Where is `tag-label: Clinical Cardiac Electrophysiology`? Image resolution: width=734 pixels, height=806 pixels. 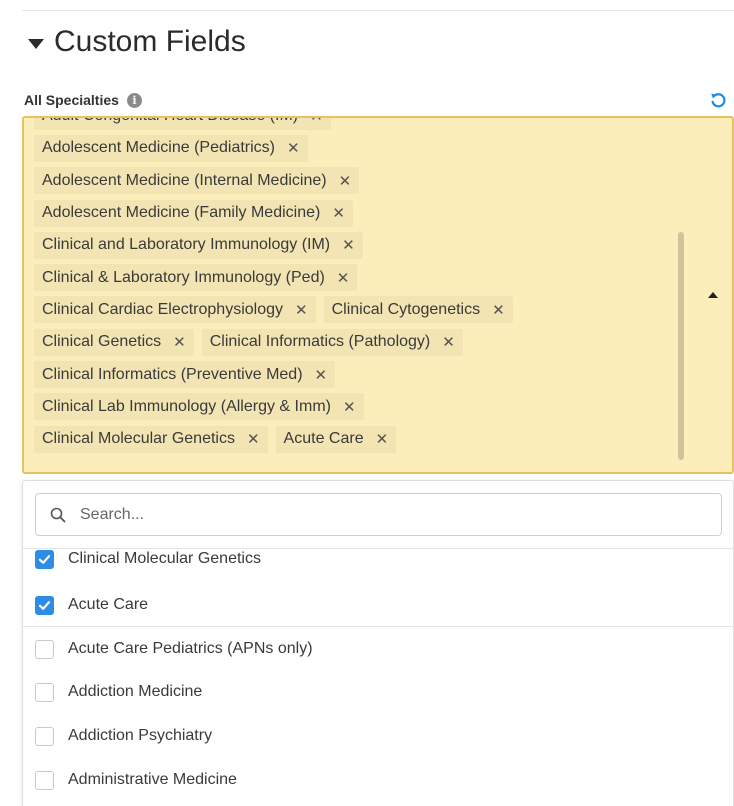 tag-label: Clinical Cardiac Electrophysiology is located at coordinates (162, 309).